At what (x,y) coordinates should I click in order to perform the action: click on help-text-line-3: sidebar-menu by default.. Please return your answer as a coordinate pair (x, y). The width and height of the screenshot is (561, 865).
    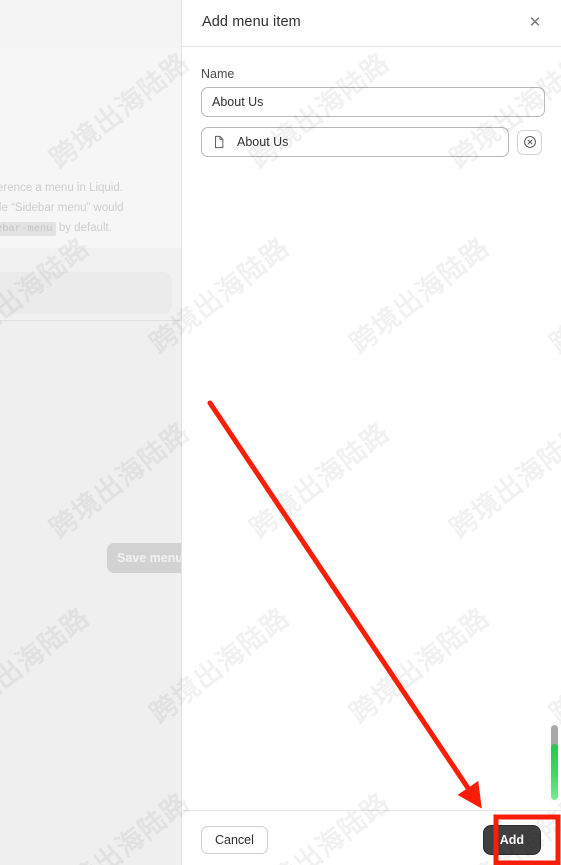
    Looking at the image, I should click on (90, 228).